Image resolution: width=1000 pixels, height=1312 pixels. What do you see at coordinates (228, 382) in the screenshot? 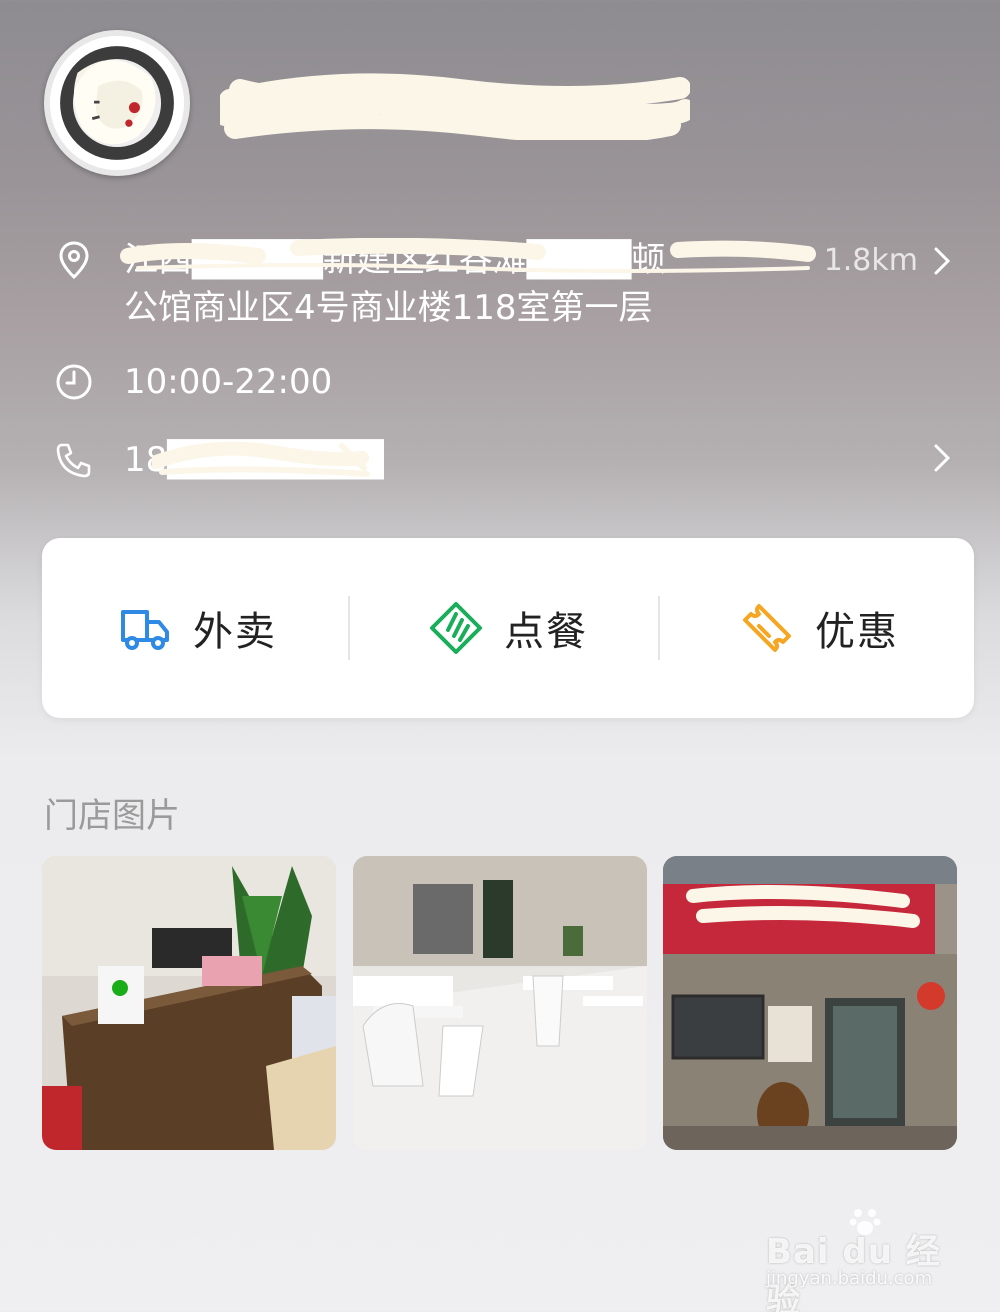
I see `business-hours: 10:00-22:00` at bounding box center [228, 382].